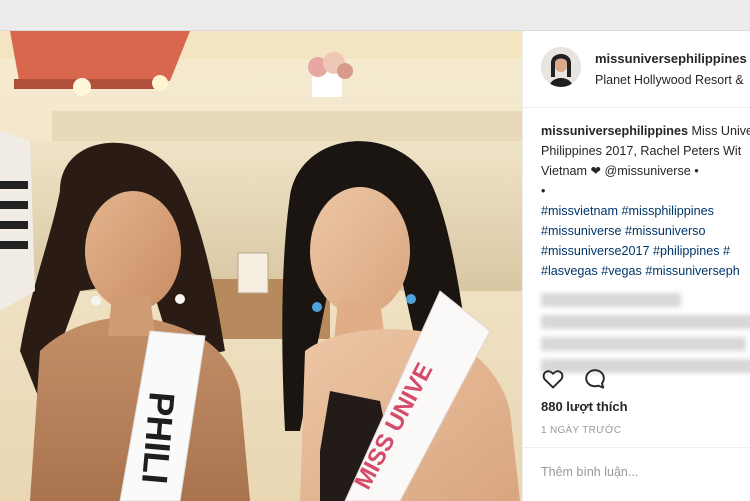 This screenshot has height=501, width=750. What do you see at coordinates (614, 131) in the screenshot?
I see `caption-username: missuniversephilippines` at bounding box center [614, 131].